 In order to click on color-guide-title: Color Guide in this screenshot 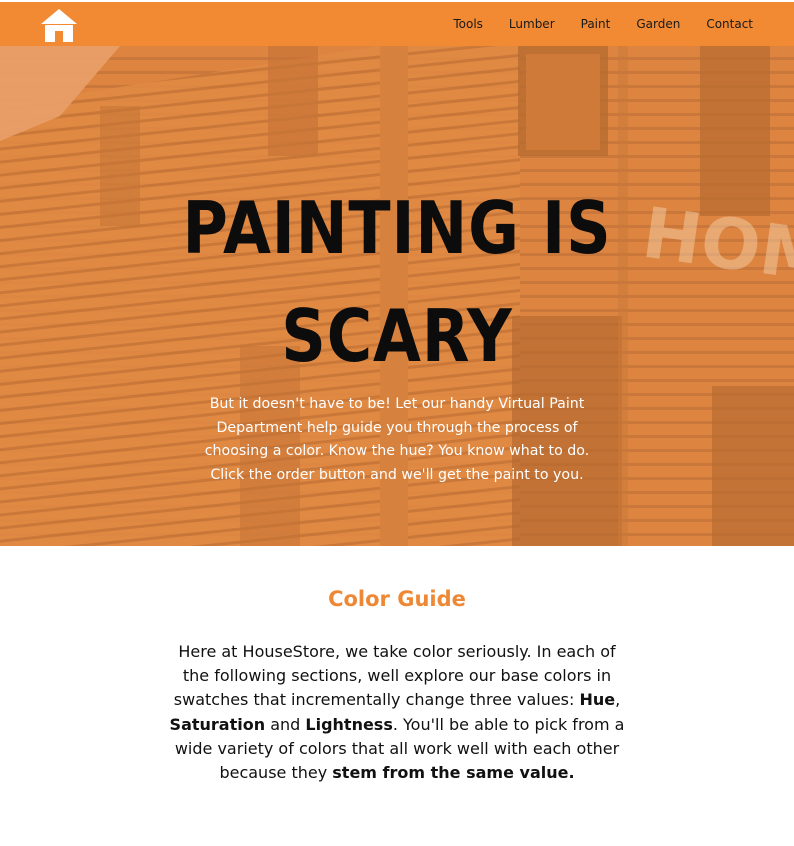, I will do `click(397, 599)`.